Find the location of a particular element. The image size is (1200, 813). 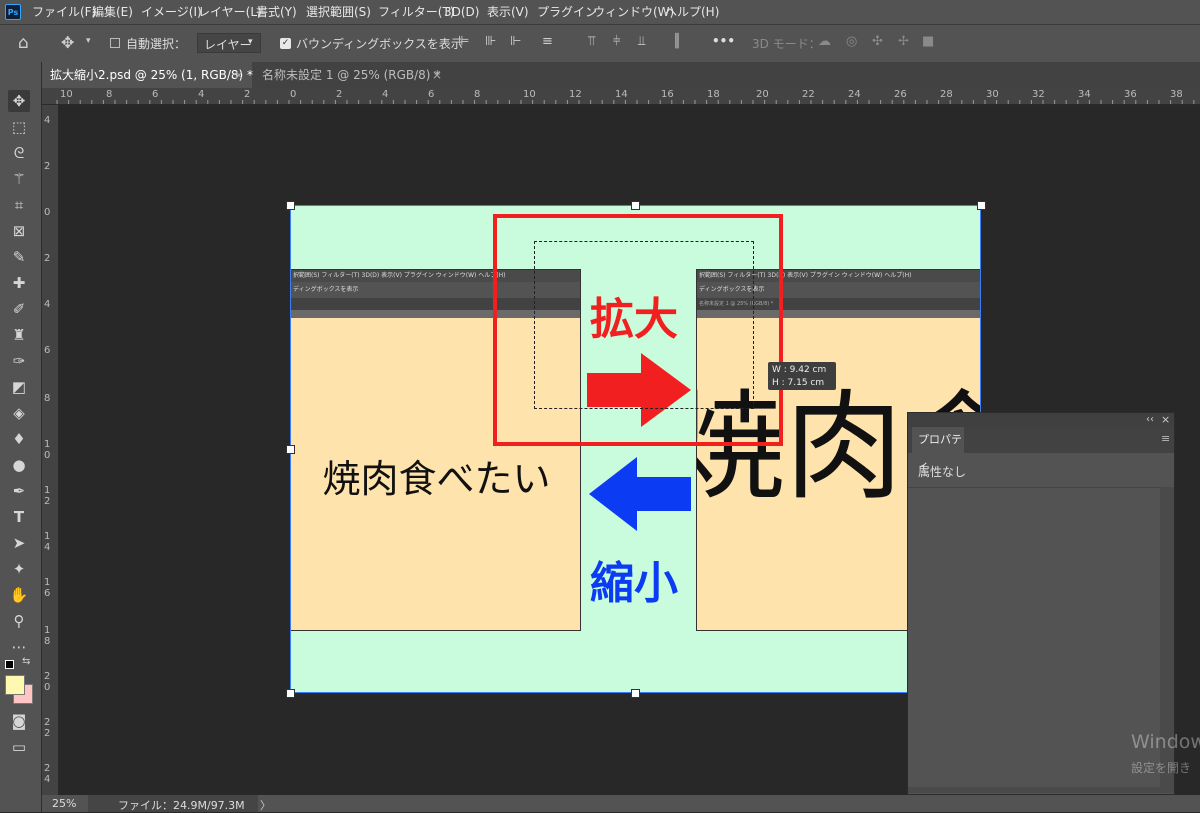

slide-icon: ✢ is located at coordinates (903, 41).